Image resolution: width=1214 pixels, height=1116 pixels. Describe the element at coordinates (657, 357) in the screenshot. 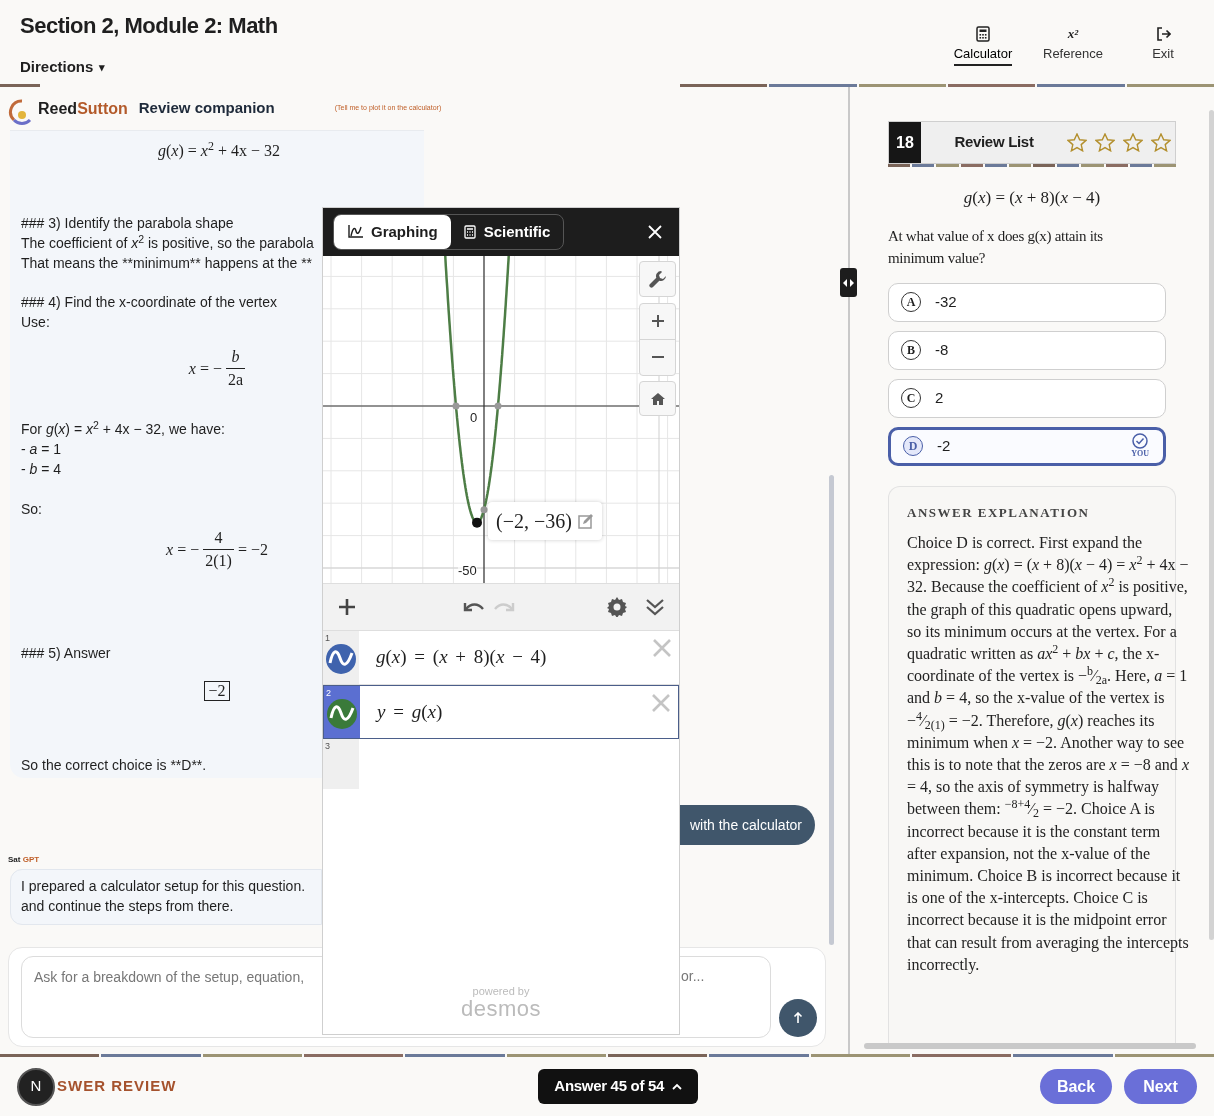

I see `minus-icon` at that location.